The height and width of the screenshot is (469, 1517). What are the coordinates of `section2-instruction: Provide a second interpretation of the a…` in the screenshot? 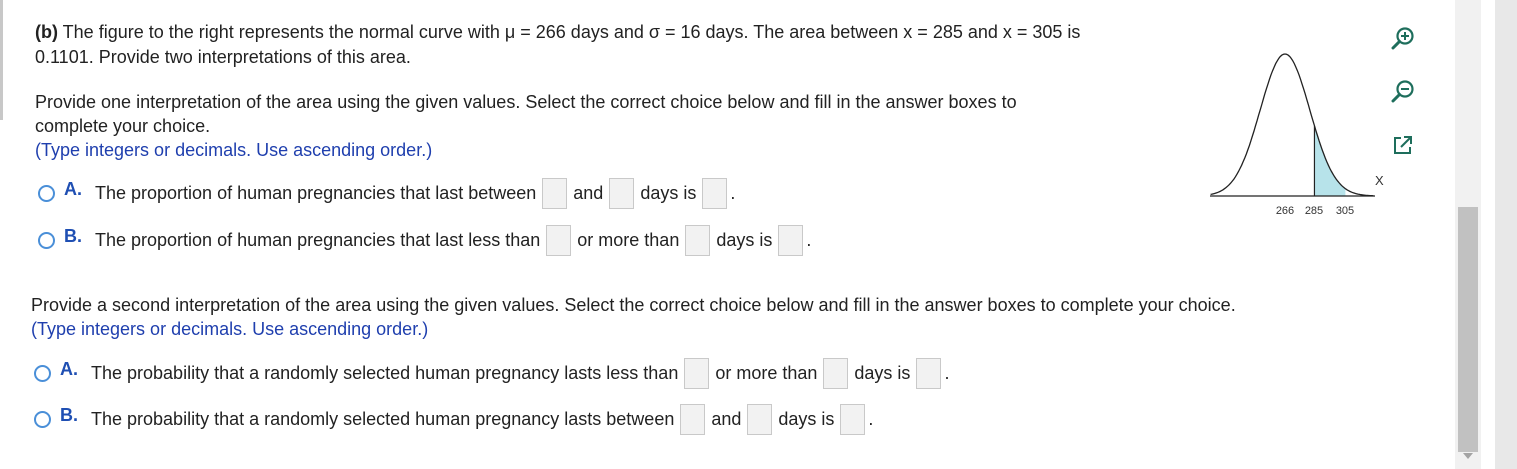 It's located at (731, 317).